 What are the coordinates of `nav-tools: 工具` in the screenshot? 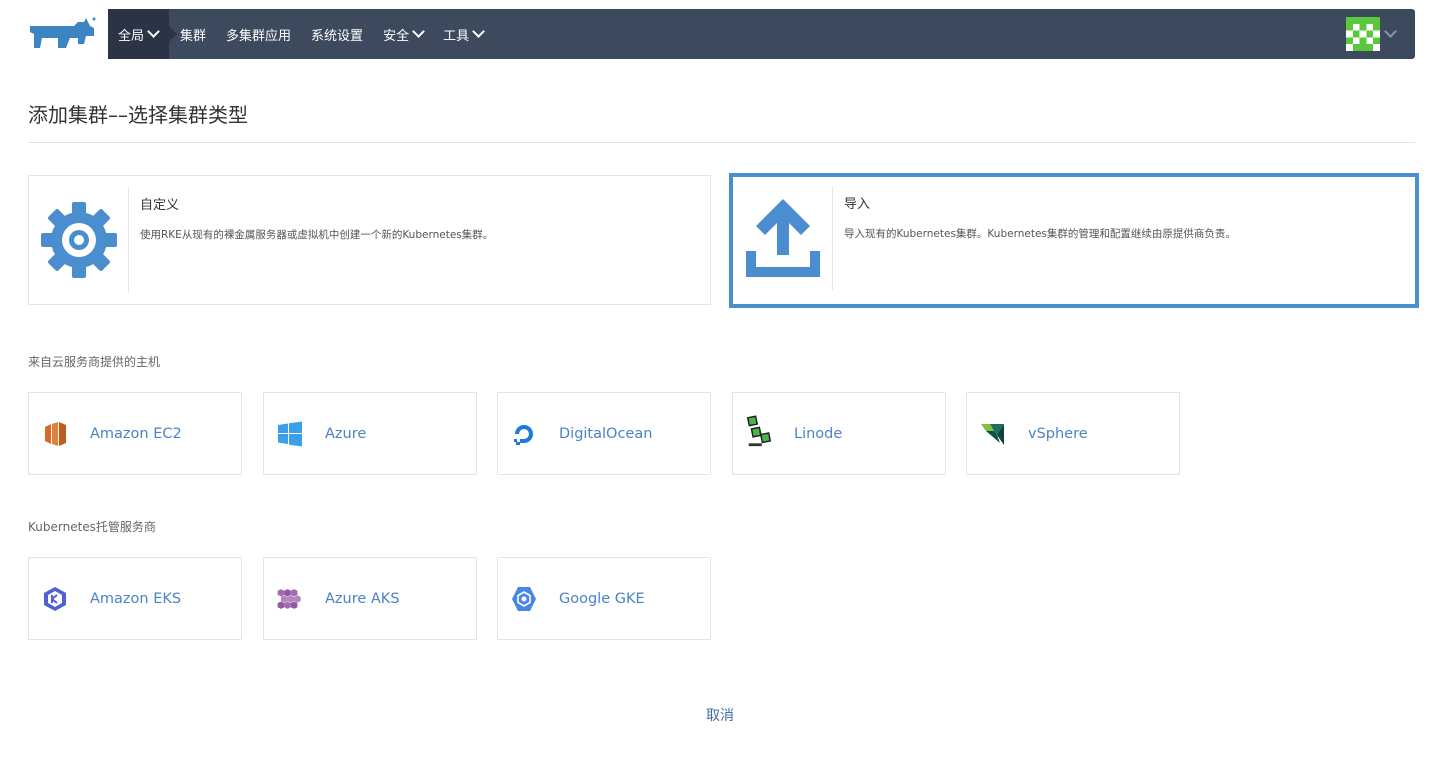 It's located at (463, 34).